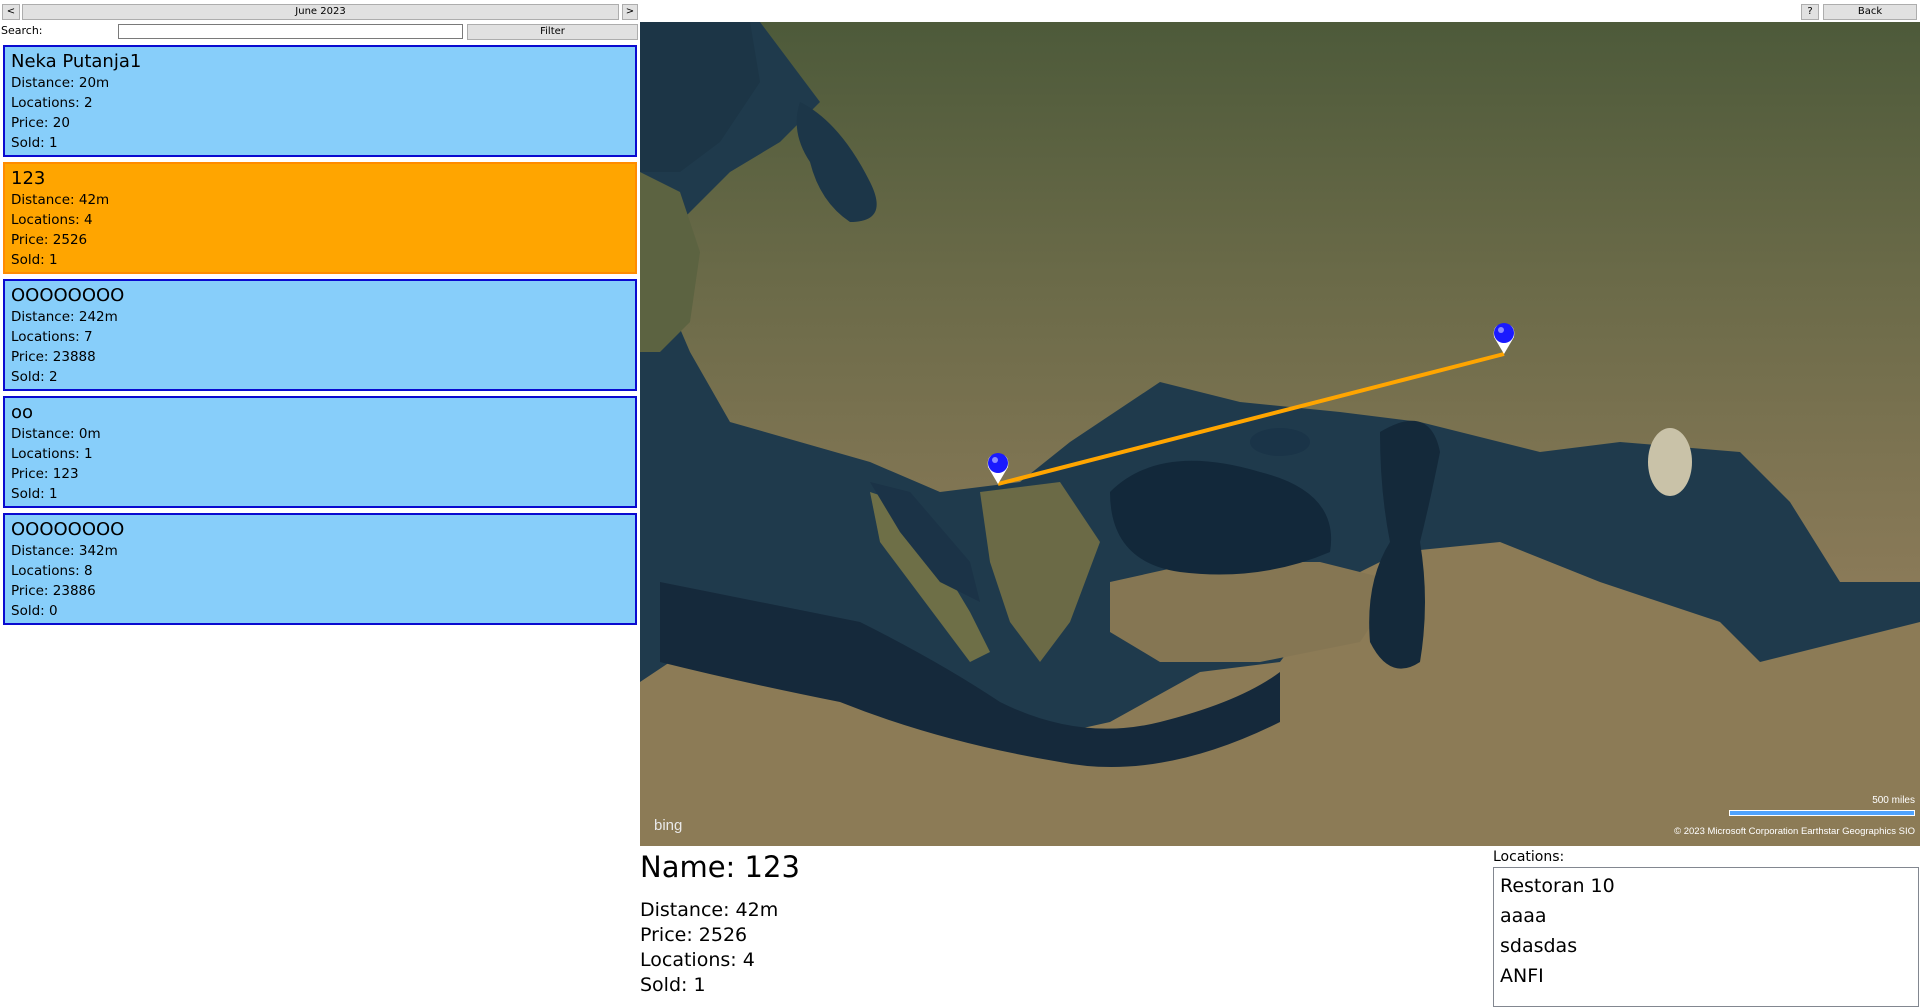 The width and height of the screenshot is (1920, 1007). I want to click on detail-distance: Distance: 42m, so click(709, 910).